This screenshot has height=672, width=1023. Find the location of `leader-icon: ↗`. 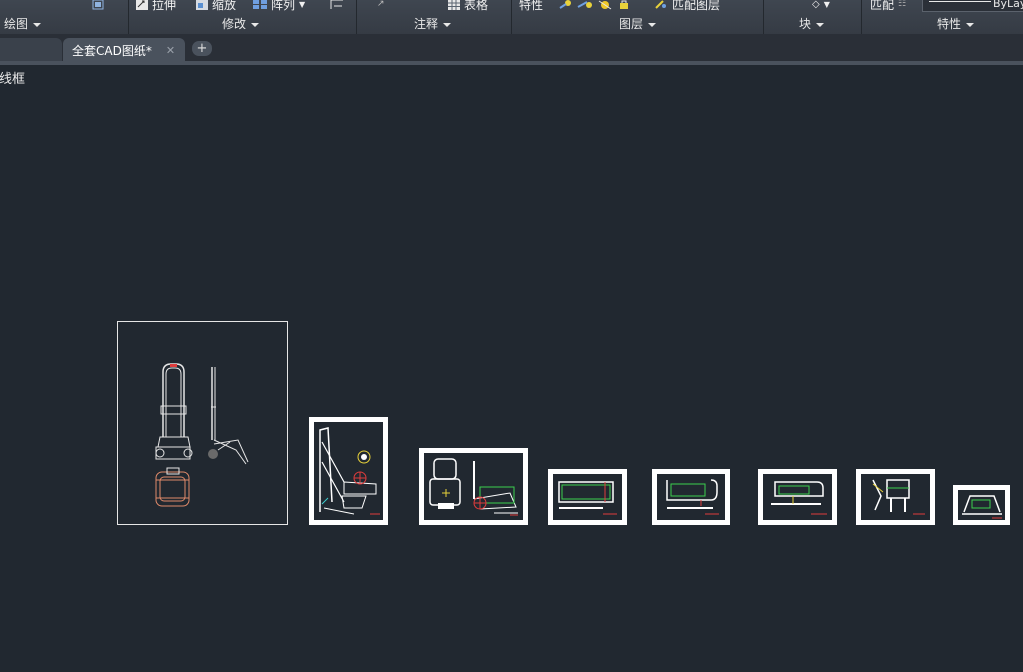

leader-icon: ↗ is located at coordinates (381, 4).